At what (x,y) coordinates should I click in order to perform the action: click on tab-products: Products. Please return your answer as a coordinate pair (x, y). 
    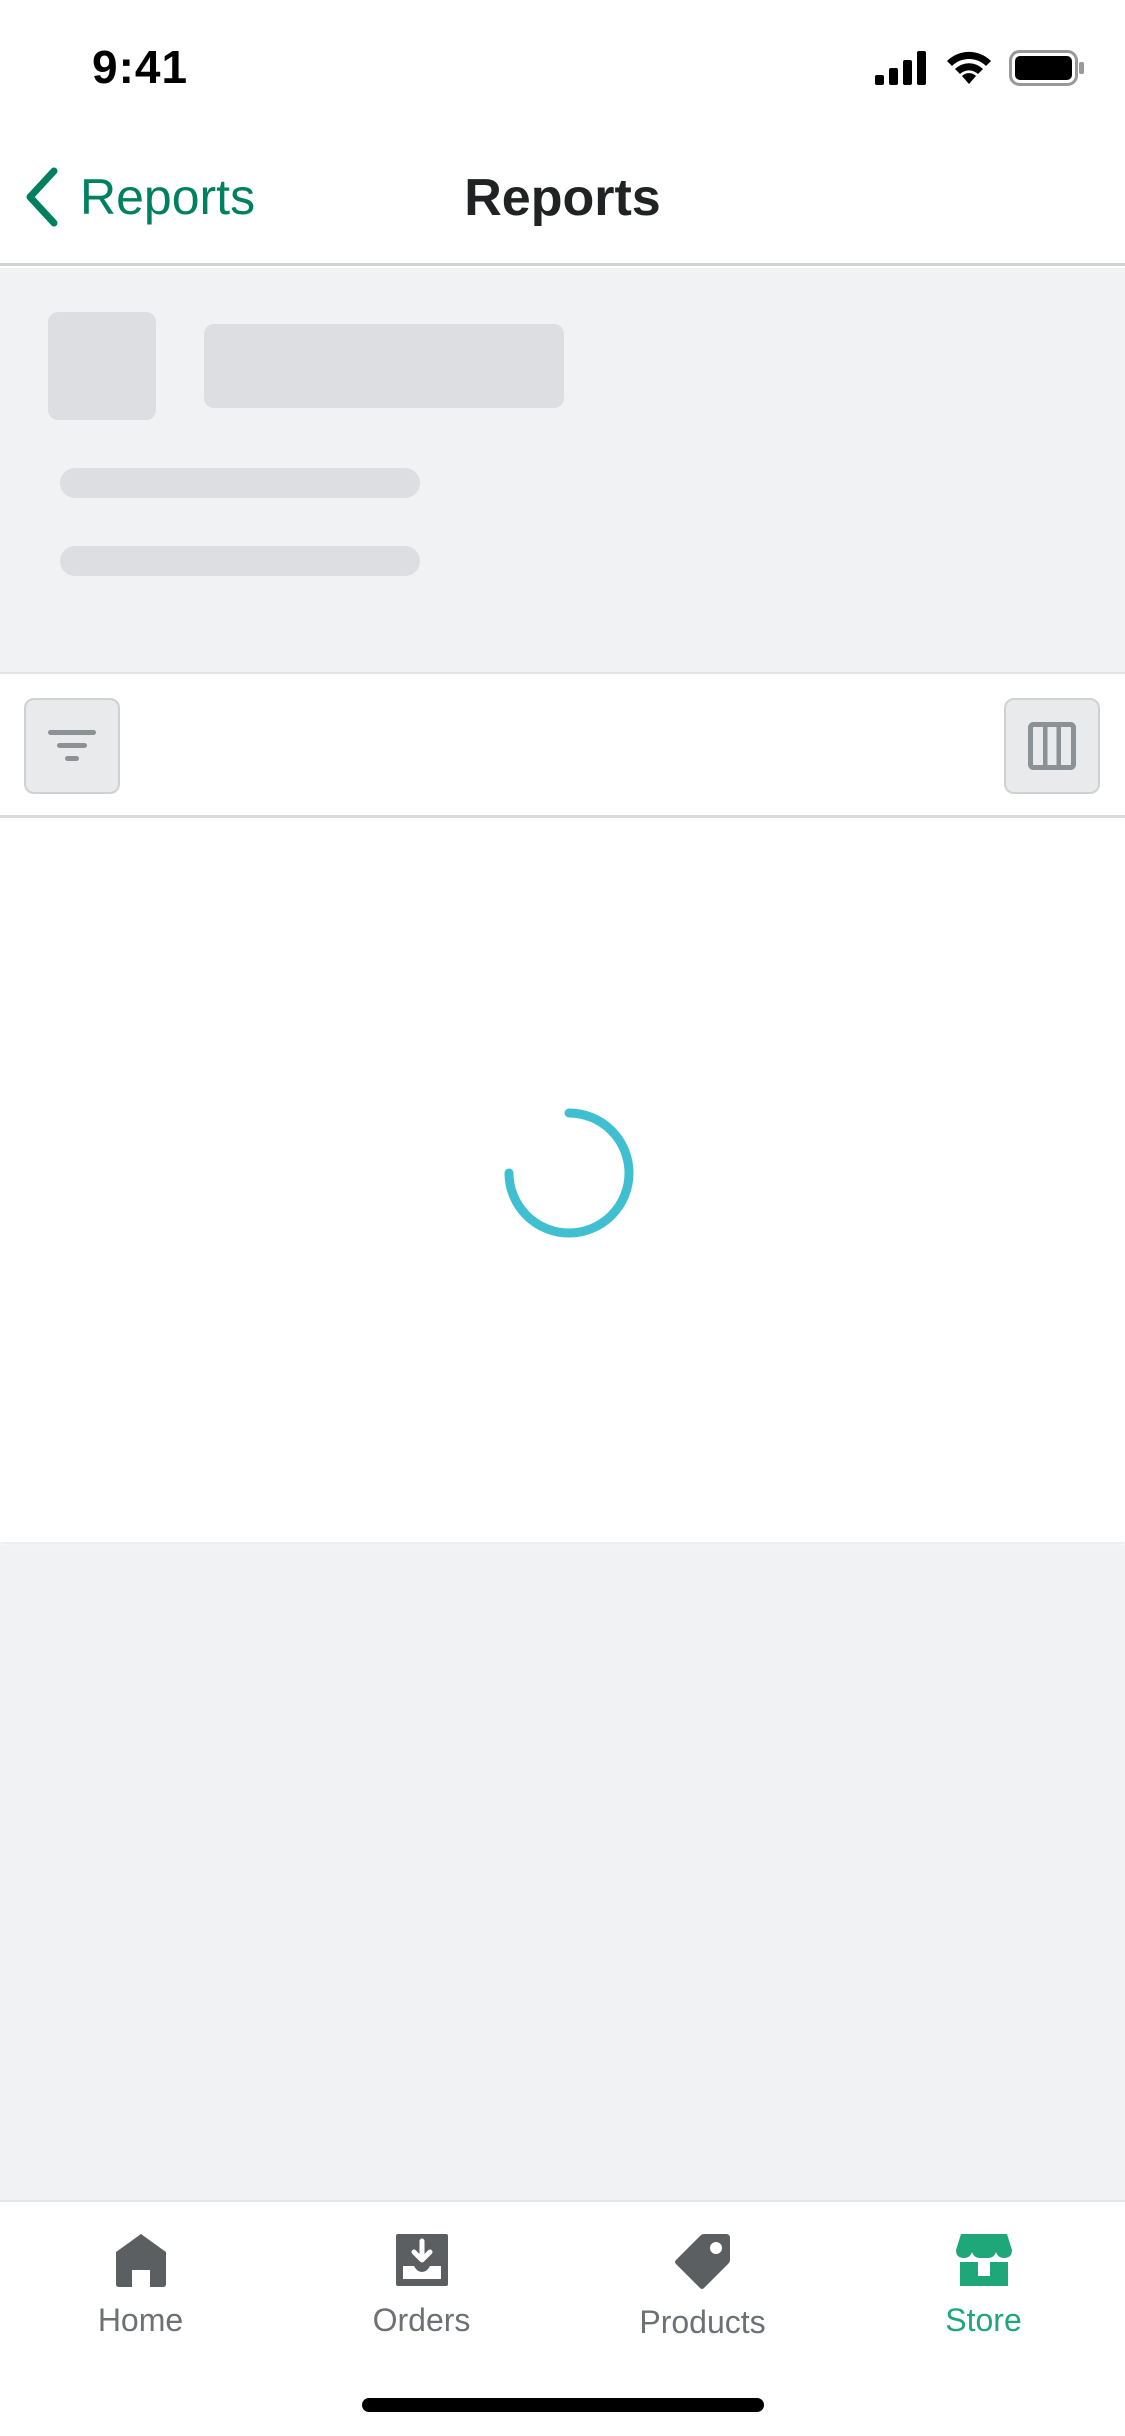
    Looking at the image, I should click on (702, 2302).